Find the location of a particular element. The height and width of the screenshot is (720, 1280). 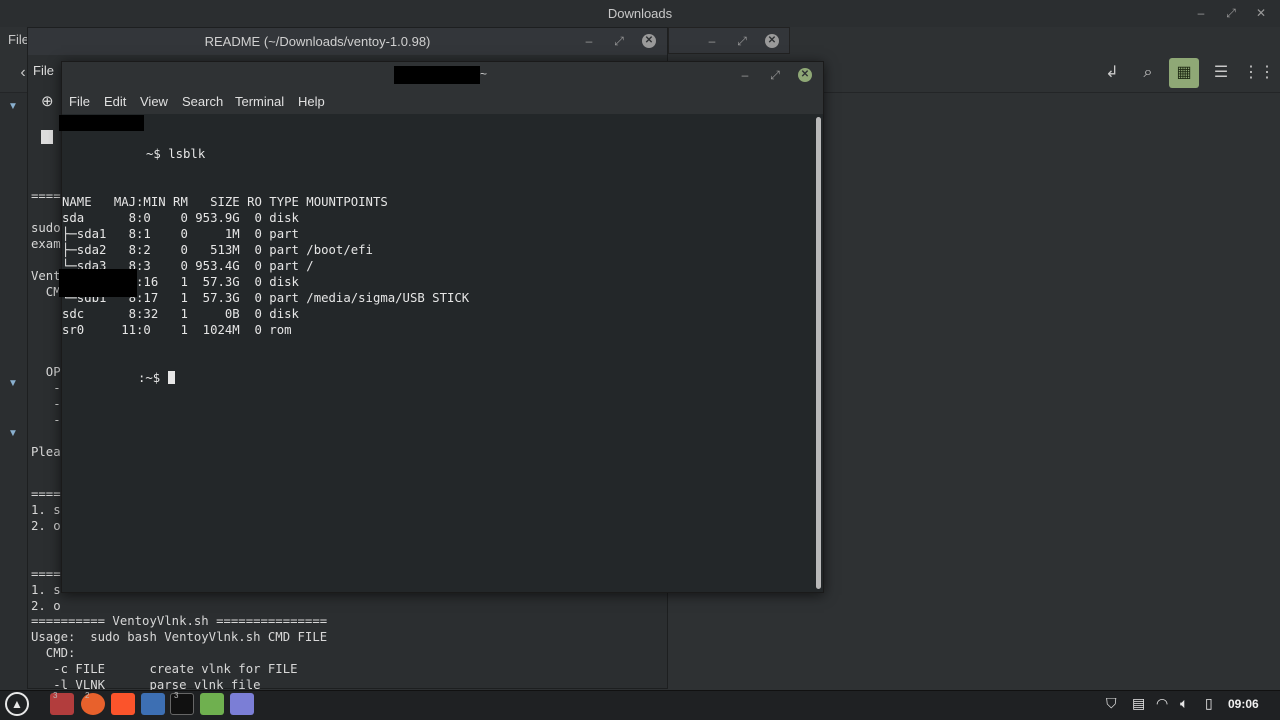

shield-icon: ⛉ is located at coordinates (1111, 703).